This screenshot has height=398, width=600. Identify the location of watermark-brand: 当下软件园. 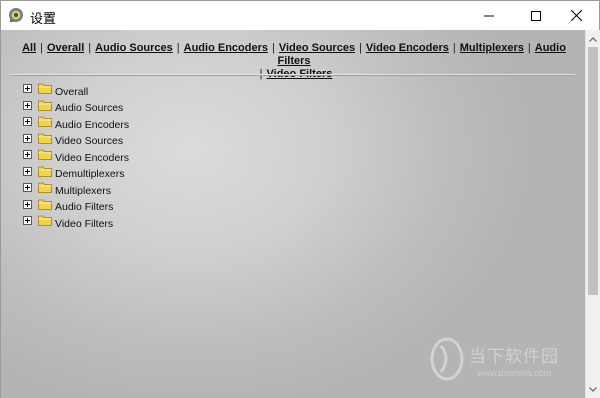
(514, 357).